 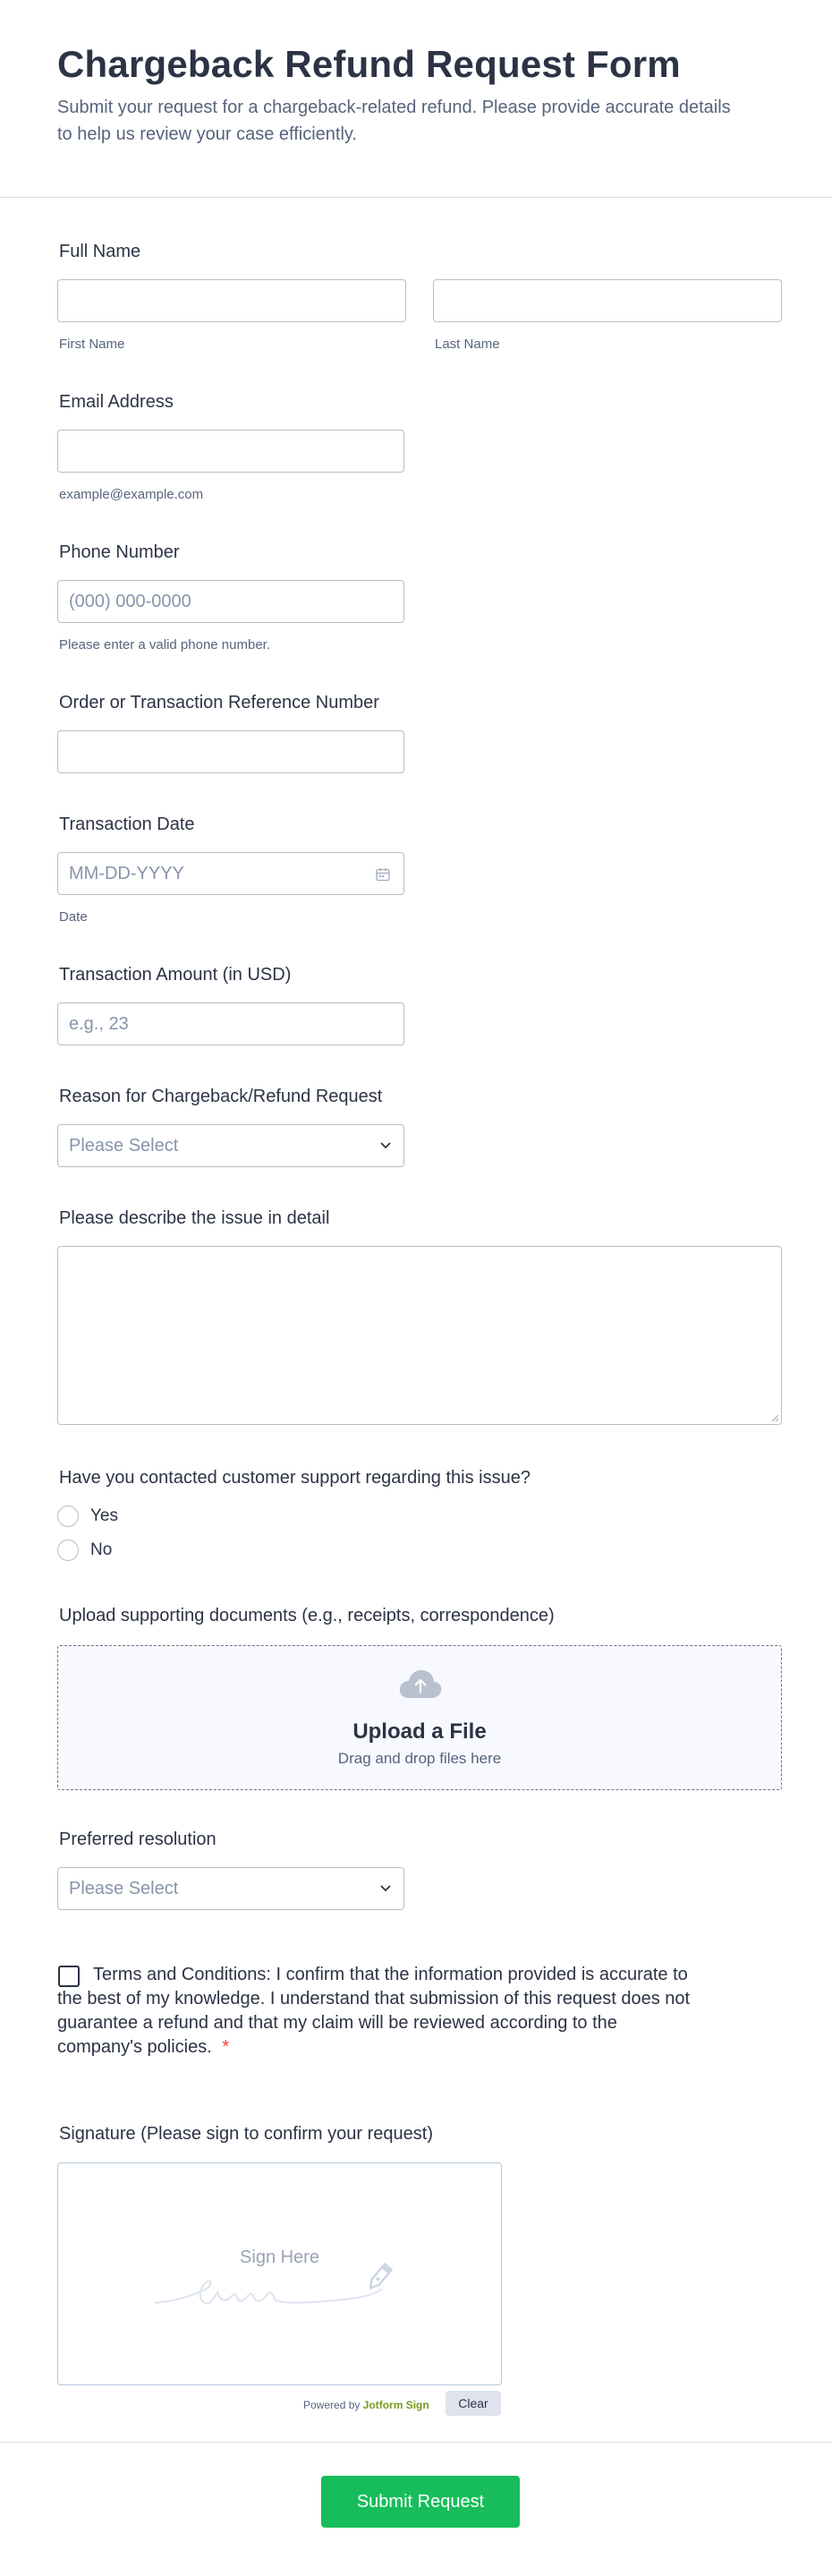 I want to click on email-label: Email Address, so click(x=116, y=402).